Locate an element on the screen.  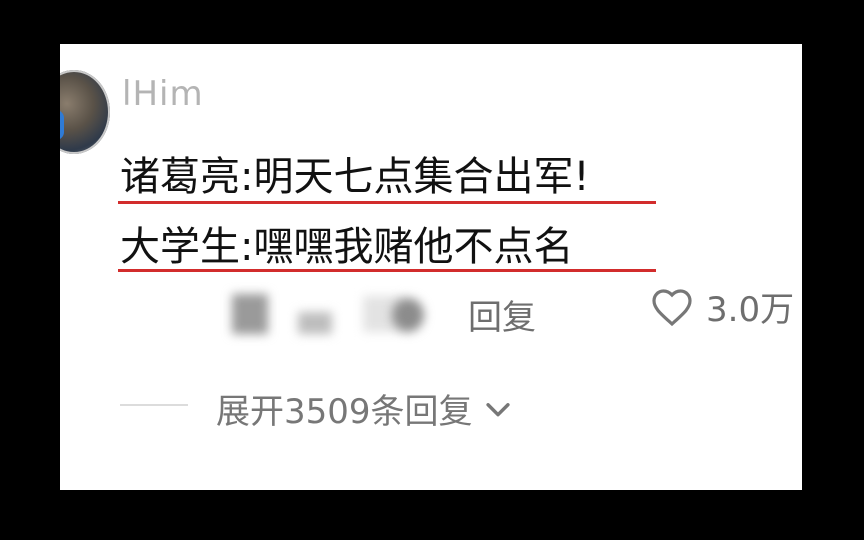
heart-icon is located at coordinates (672, 307).